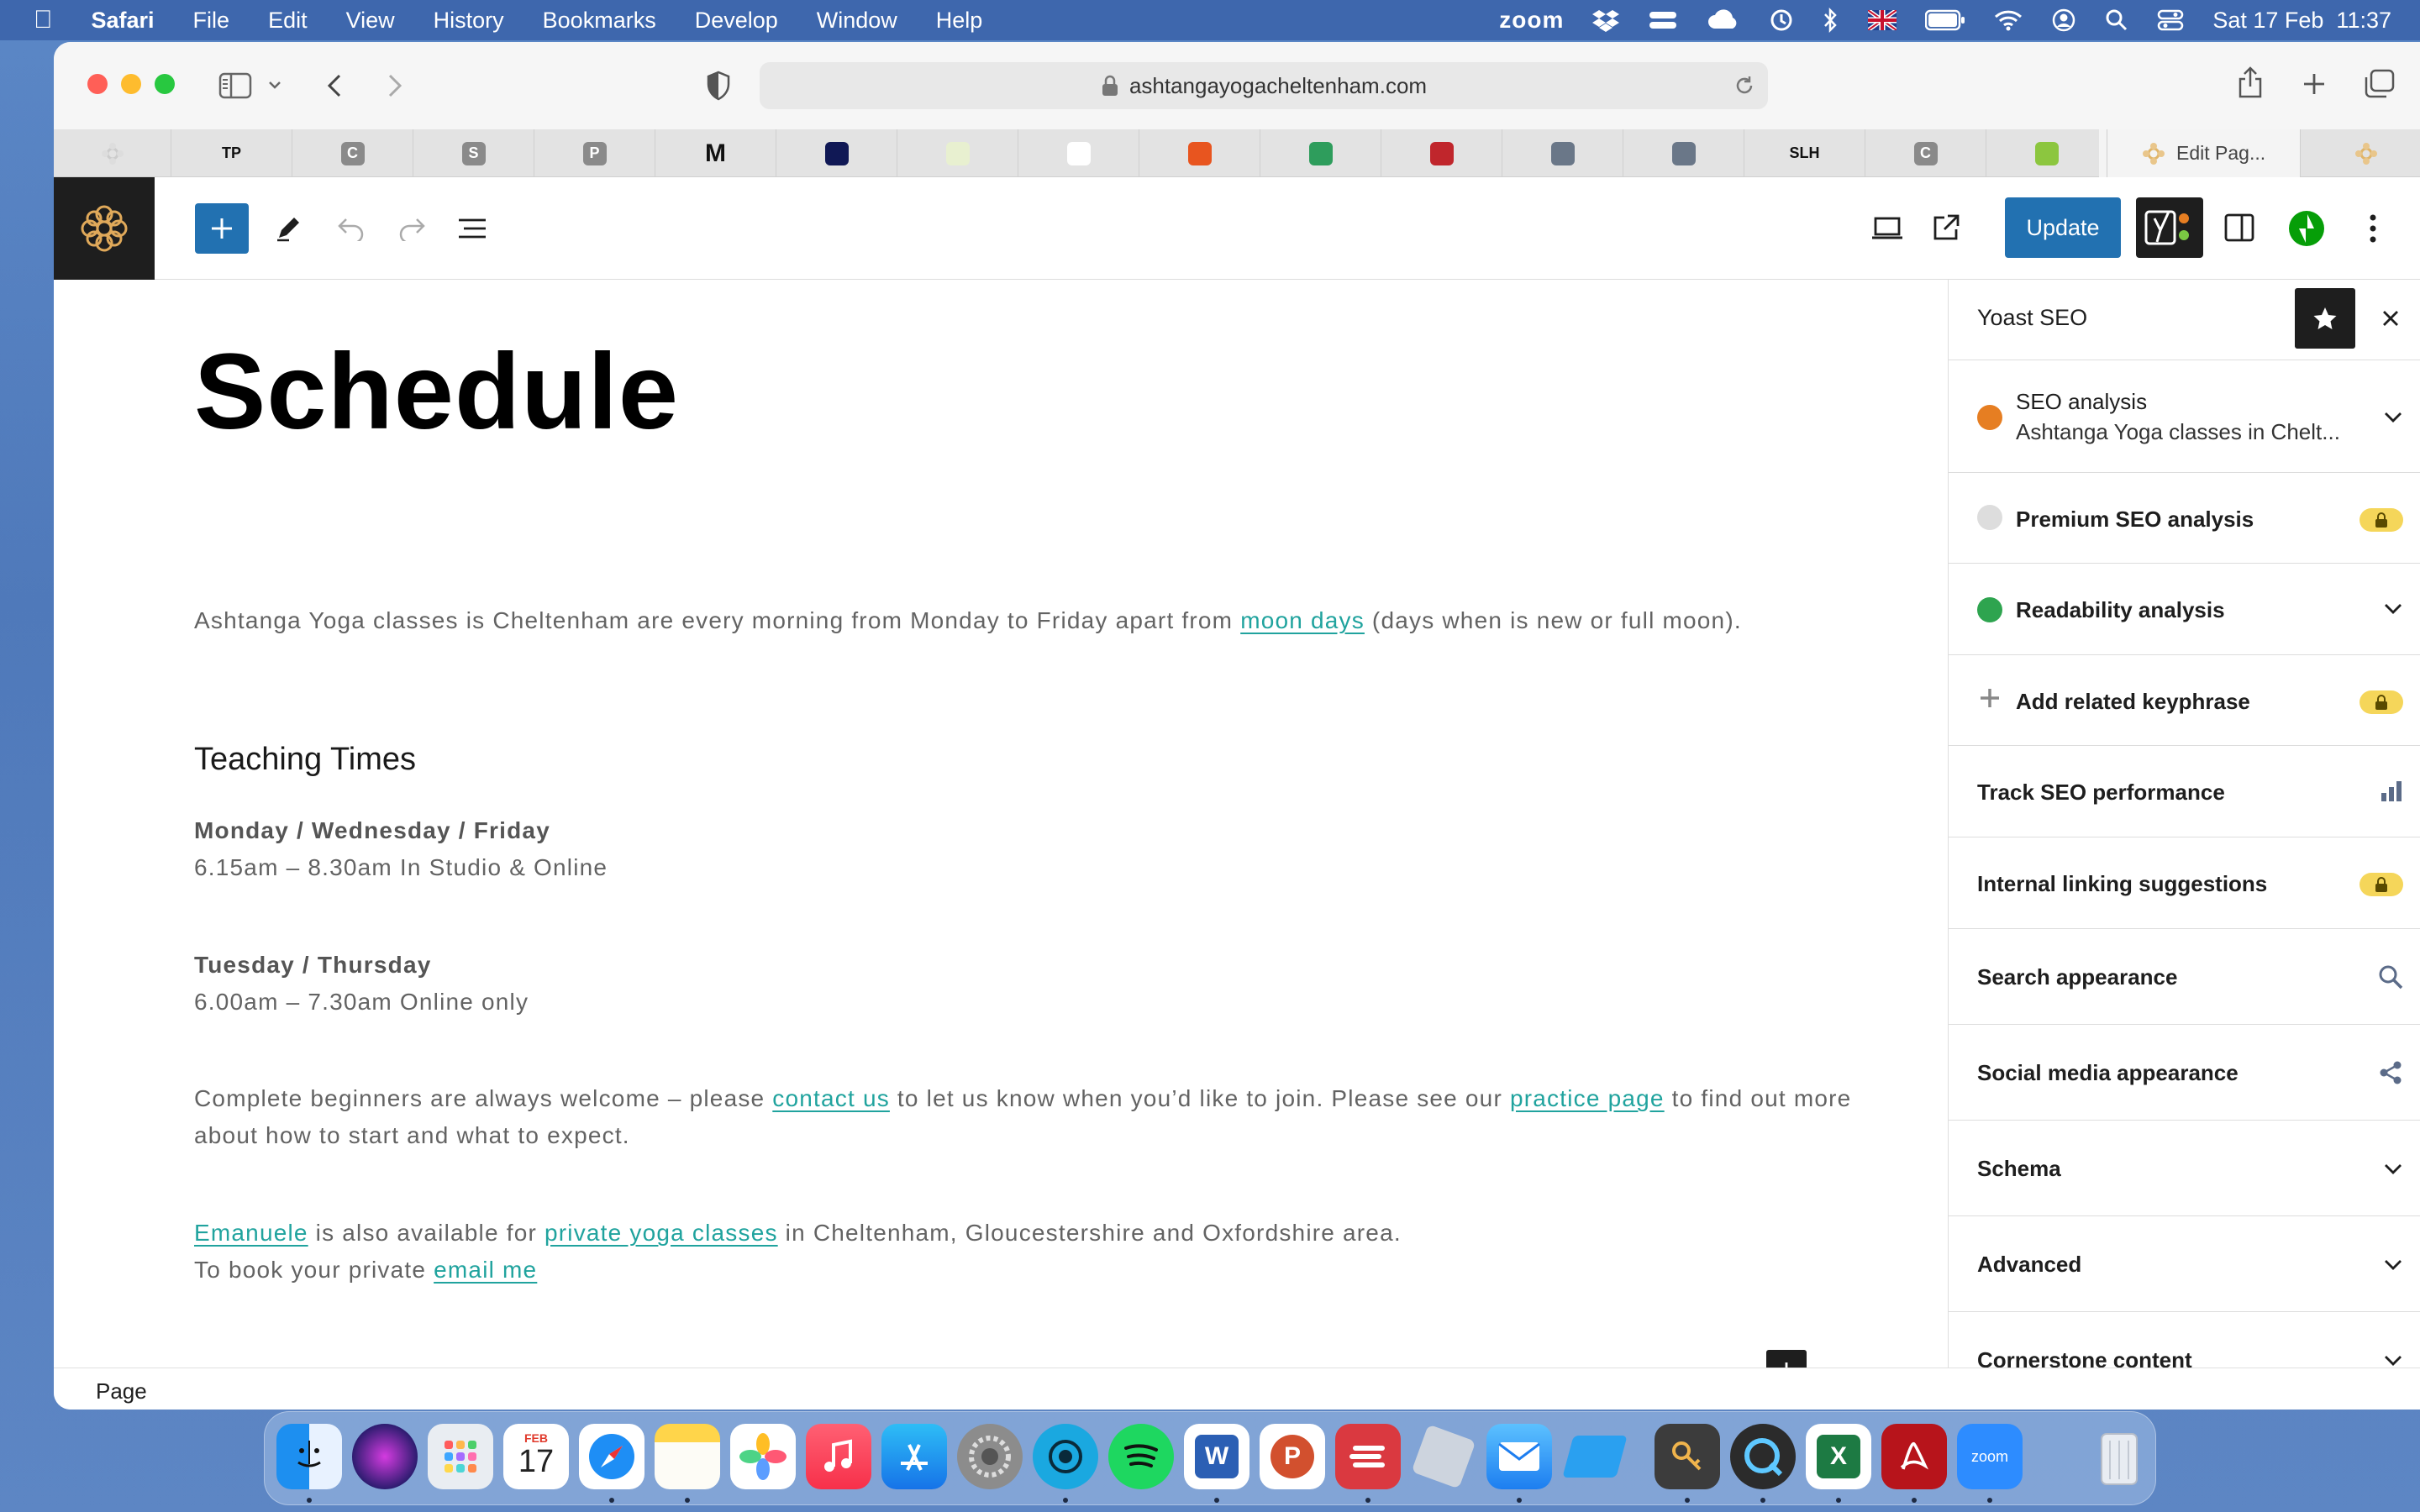 Image resolution: width=2420 pixels, height=1512 pixels. I want to click on browser-tab: S, so click(473, 153).